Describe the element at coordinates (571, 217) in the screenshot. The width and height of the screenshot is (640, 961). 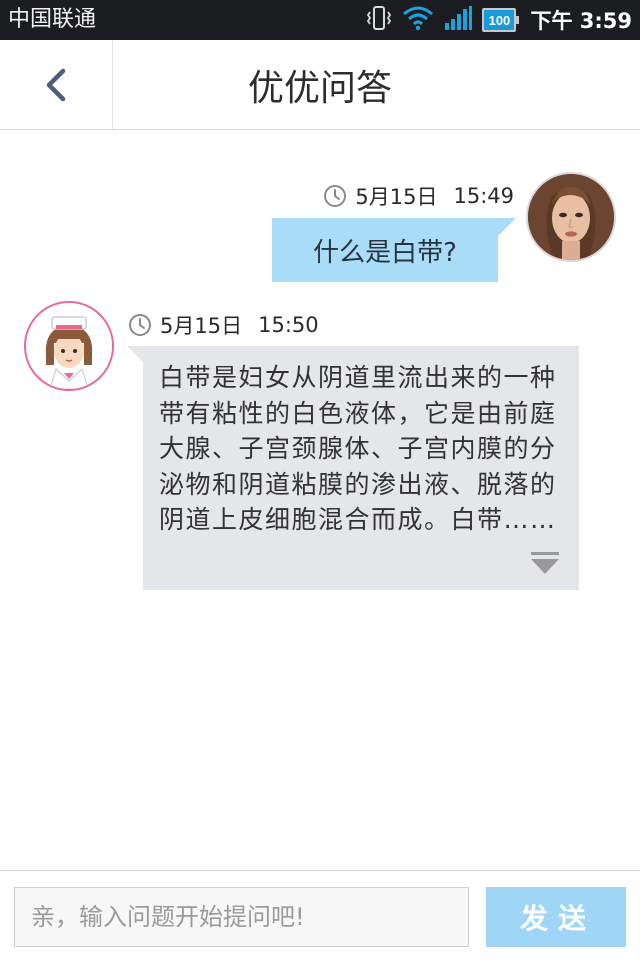
I see `user-avatar` at that location.